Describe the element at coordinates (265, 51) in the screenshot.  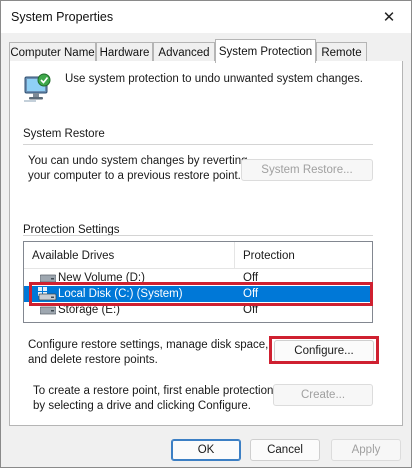
I see `tab-system-protection: System Protection` at that location.